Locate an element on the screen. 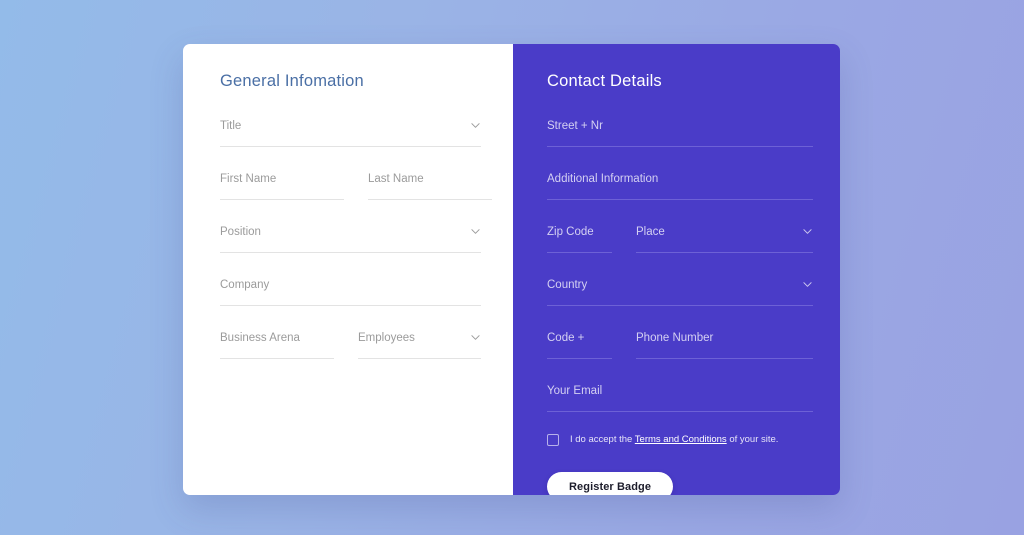 This screenshot has width=1024, height=535. additional-information-input: Additional Information is located at coordinates (680, 186).